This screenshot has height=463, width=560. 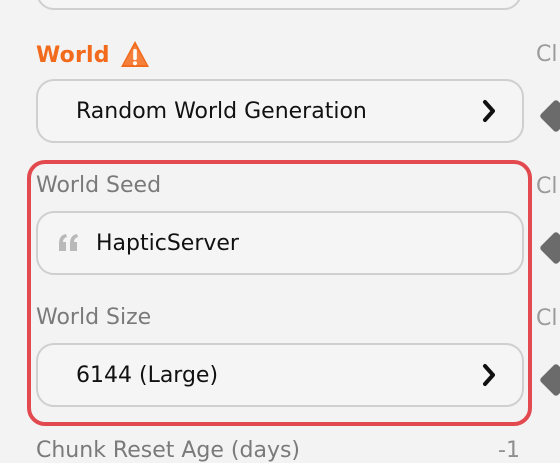 I want to click on world-seed-field: HapticServer, so click(x=280, y=243).